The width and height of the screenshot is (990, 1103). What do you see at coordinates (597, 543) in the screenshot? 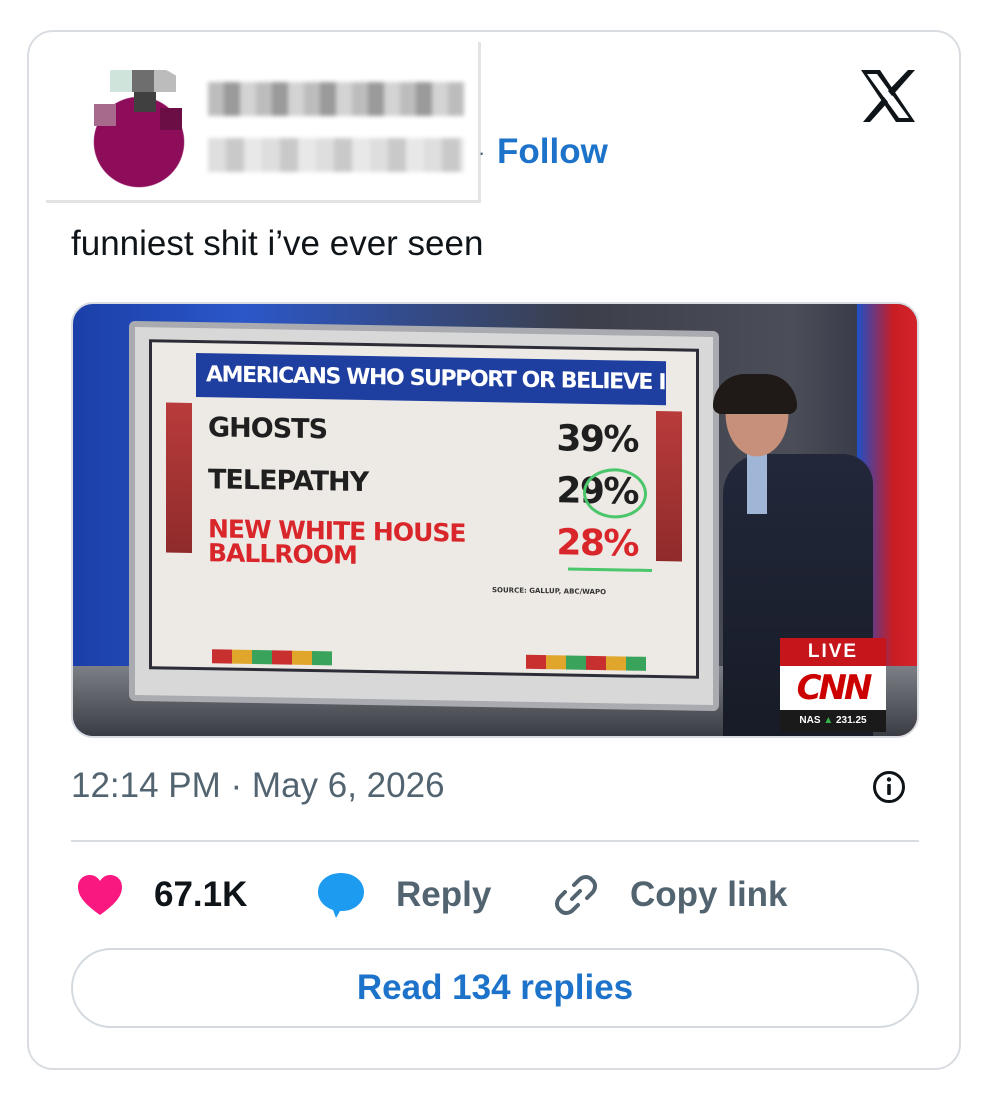
I see `poll-value: 28%` at bounding box center [597, 543].